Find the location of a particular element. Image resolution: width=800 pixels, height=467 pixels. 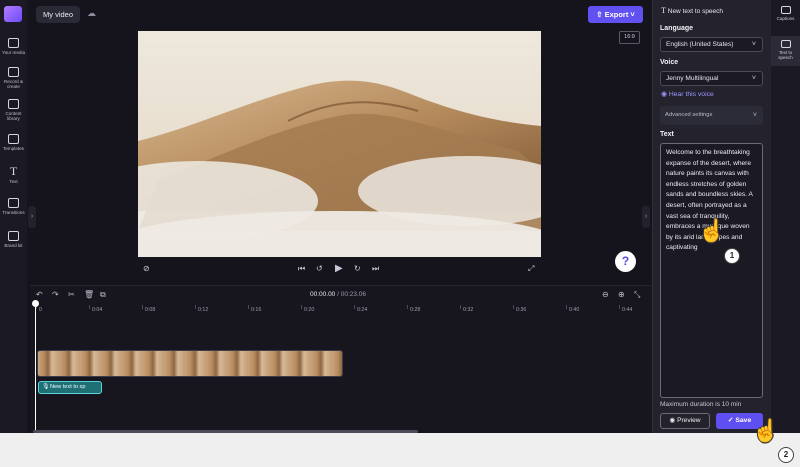

rail-transitions: Transitions is located at coordinates (13, 206).